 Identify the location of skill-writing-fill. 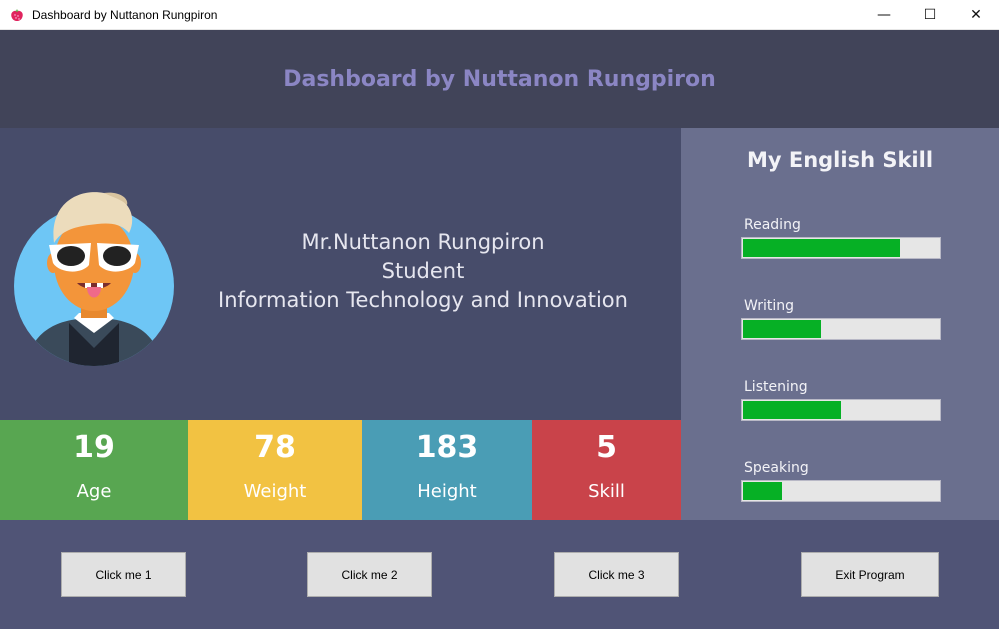
(782, 329).